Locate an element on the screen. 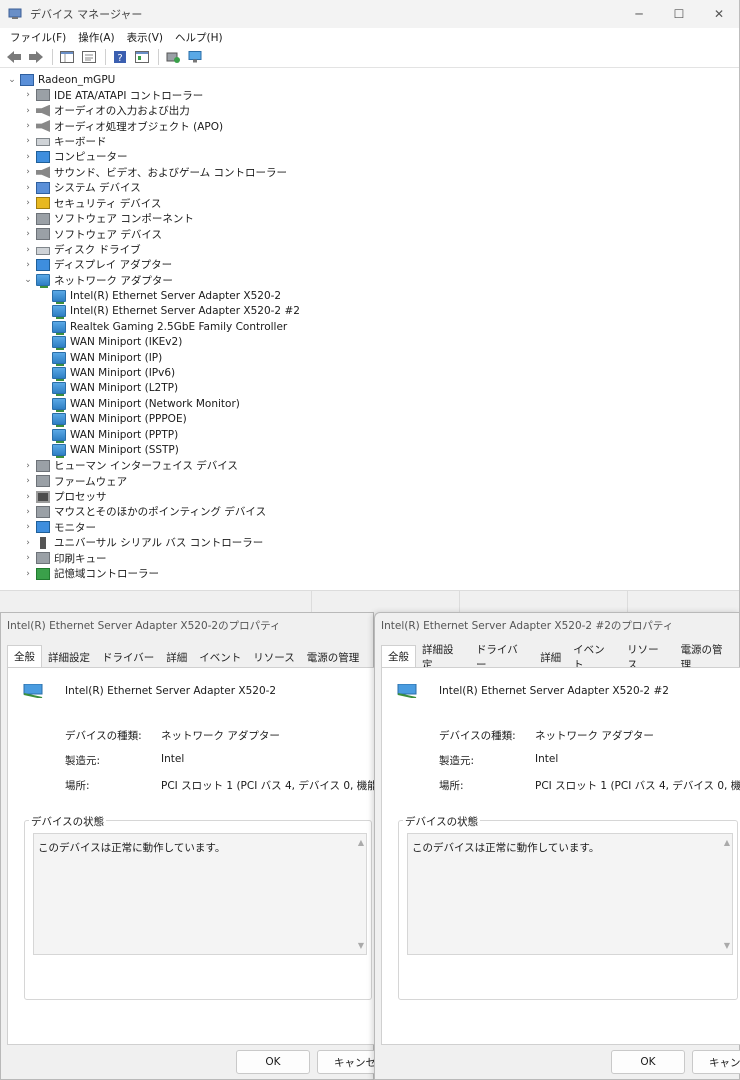 The width and height of the screenshot is (740, 1080). view-button is located at coordinates (142, 57).